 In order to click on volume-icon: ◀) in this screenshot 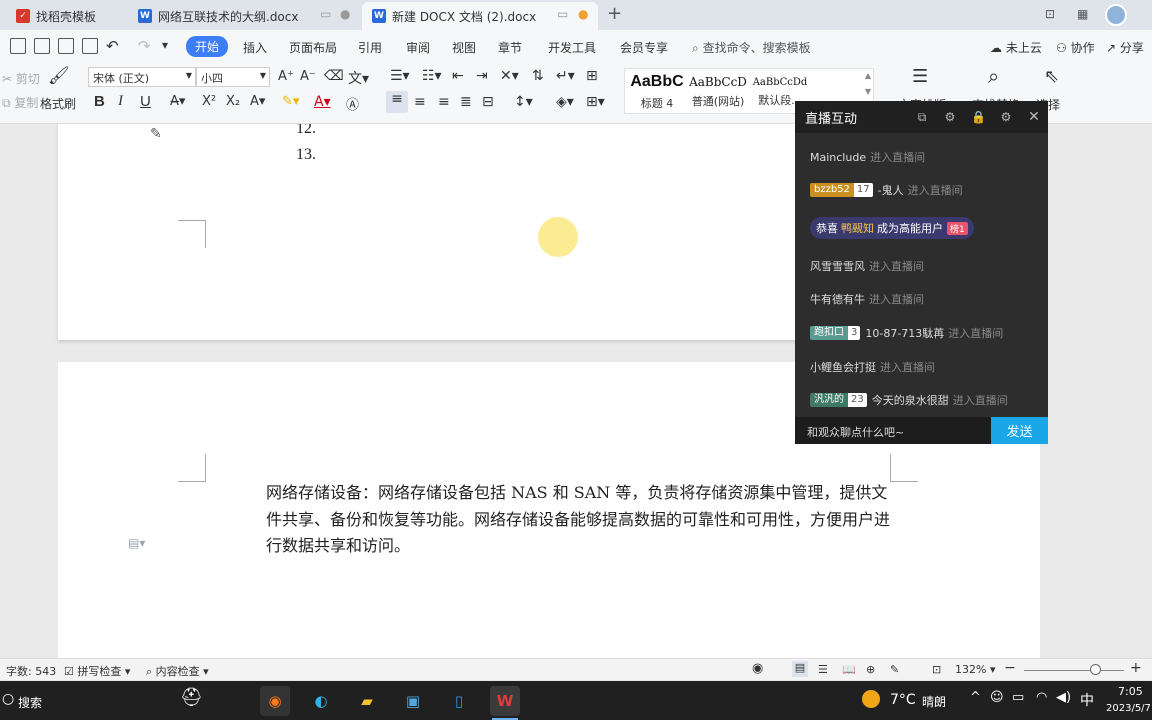, I will do `click(1063, 697)`.